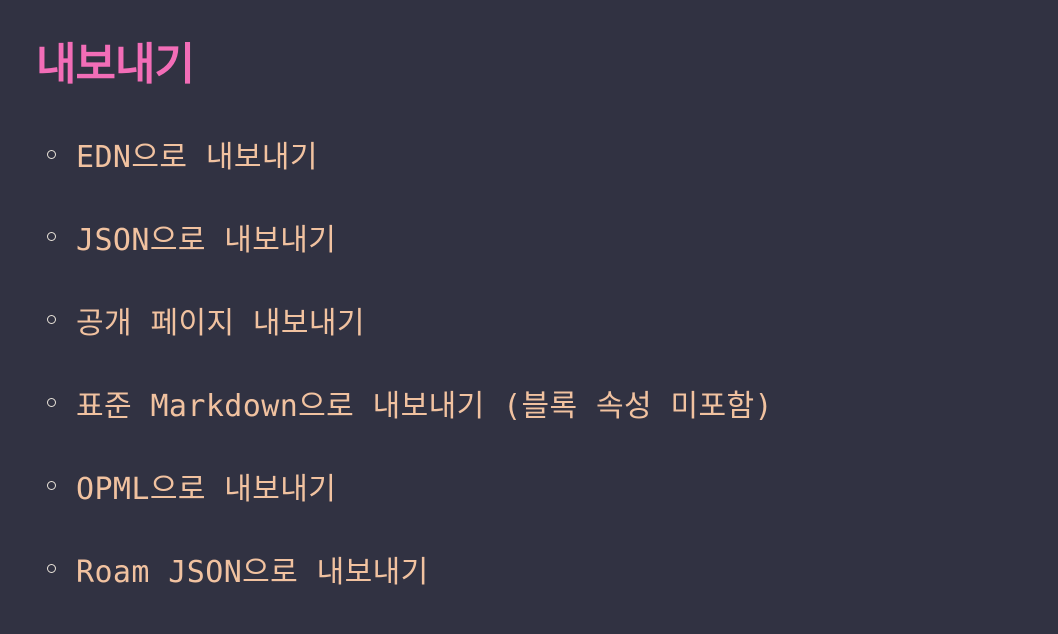 The width and height of the screenshot is (1058, 634). Describe the element at coordinates (547, 568) in the screenshot. I see `export-roam-json-option: Roam JSON으로 내보내기` at that location.